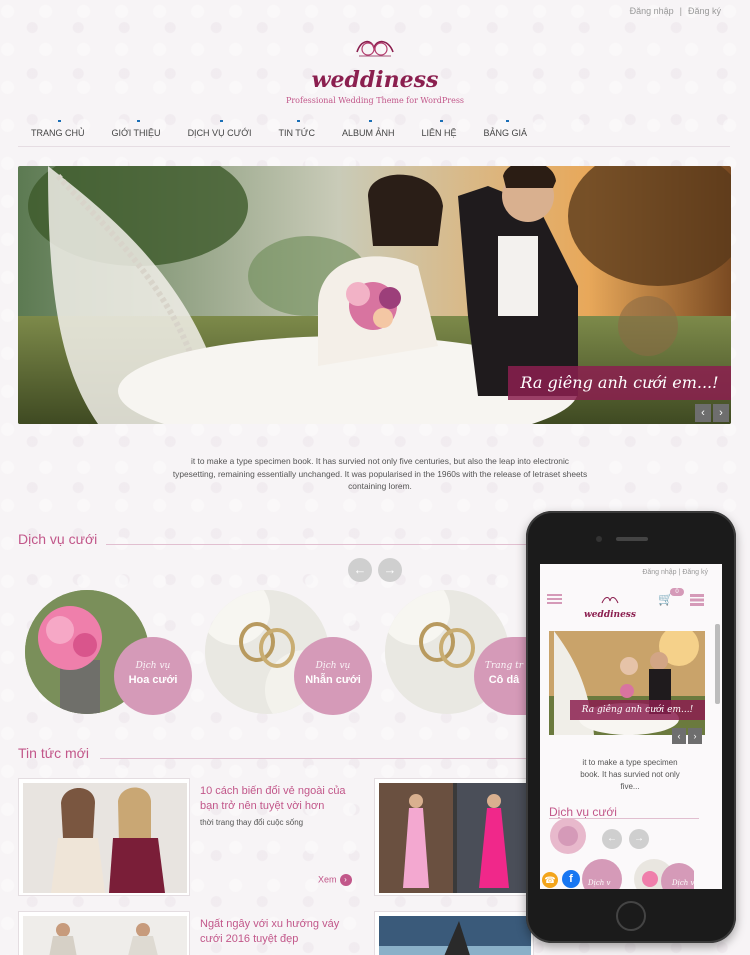 The width and height of the screenshot is (750, 955). I want to click on mobile-services-prev-button: ←, so click(612, 839).